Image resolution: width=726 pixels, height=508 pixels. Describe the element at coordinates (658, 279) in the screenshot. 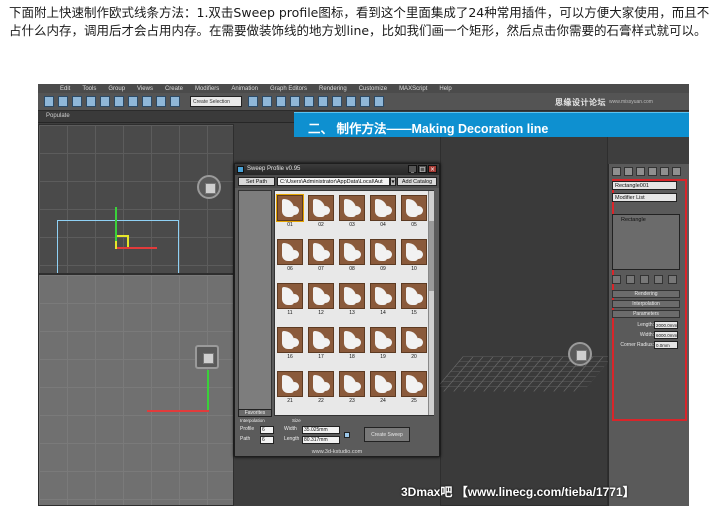

I see `remove-modifier-icon` at that location.